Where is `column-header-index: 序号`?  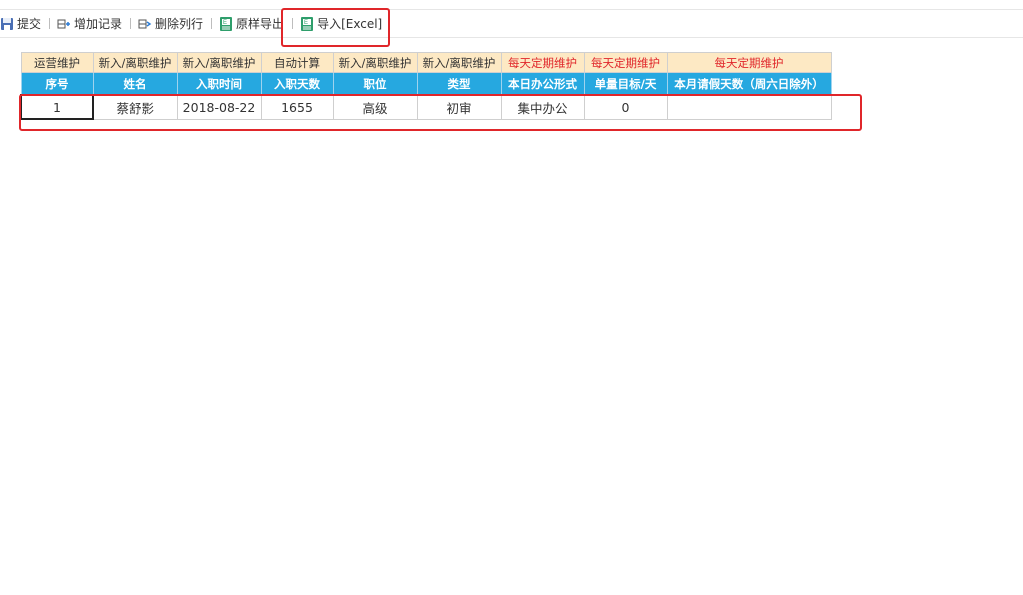
column-header-index: 序号 is located at coordinates (57, 84).